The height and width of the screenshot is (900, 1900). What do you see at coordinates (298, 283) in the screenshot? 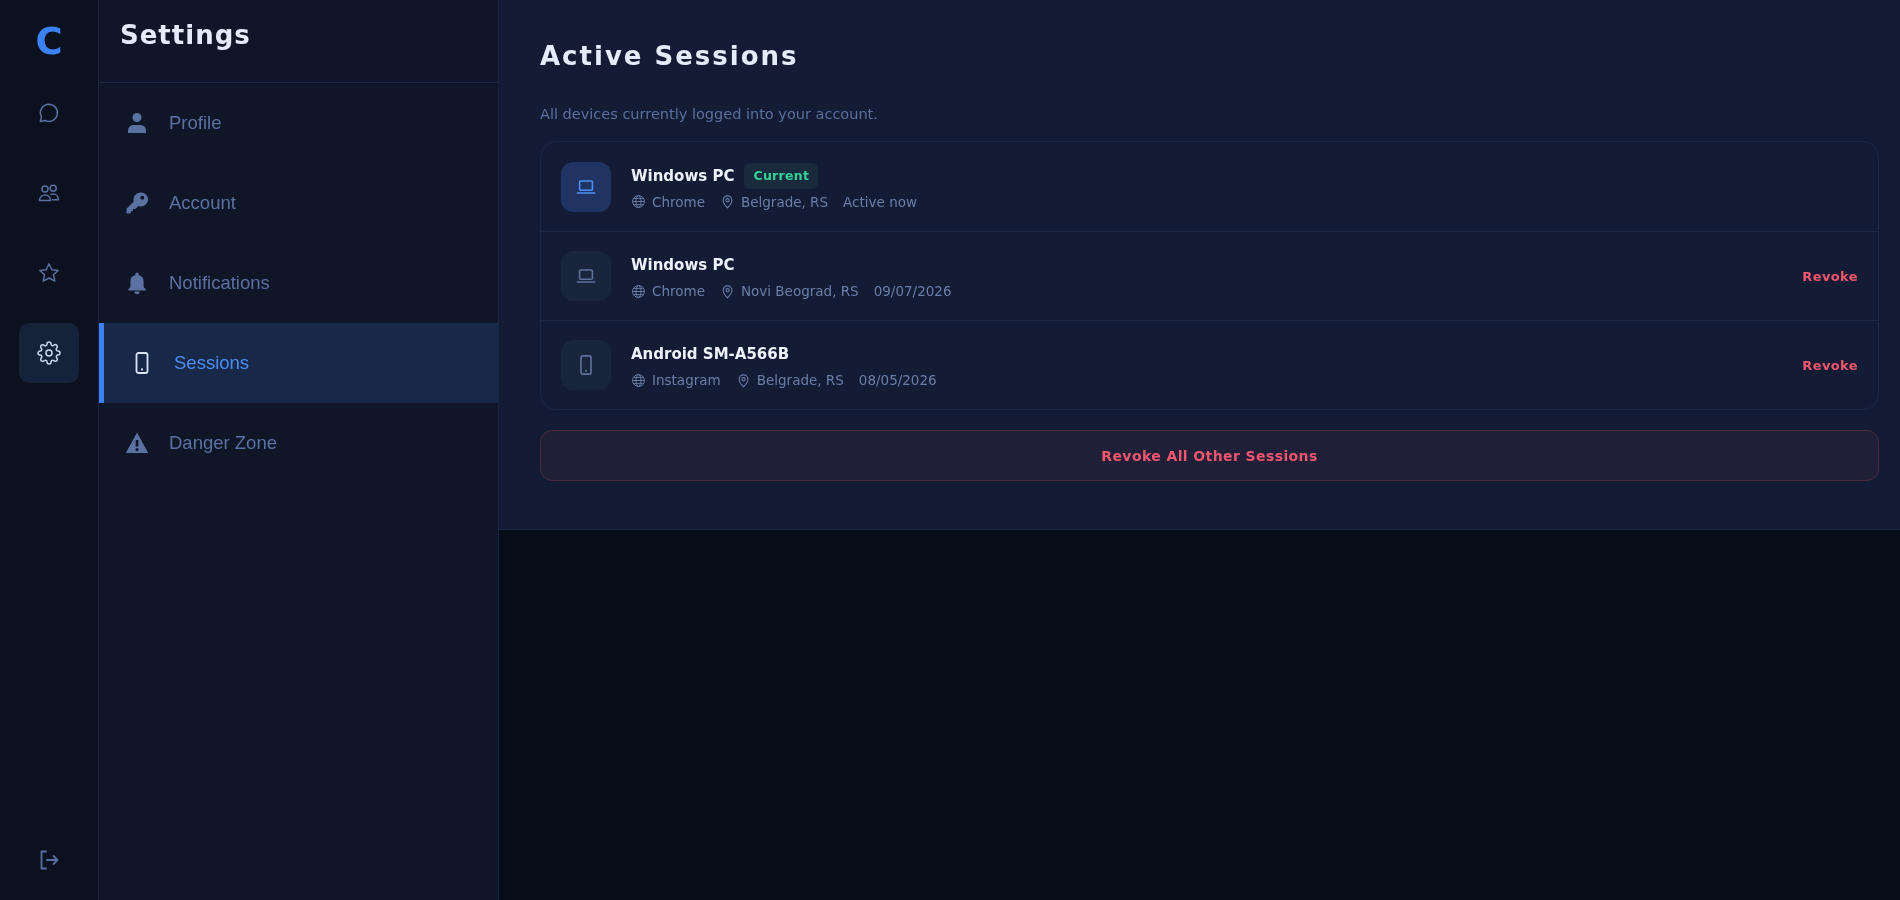
I see `sidebar-item: Notifications` at bounding box center [298, 283].